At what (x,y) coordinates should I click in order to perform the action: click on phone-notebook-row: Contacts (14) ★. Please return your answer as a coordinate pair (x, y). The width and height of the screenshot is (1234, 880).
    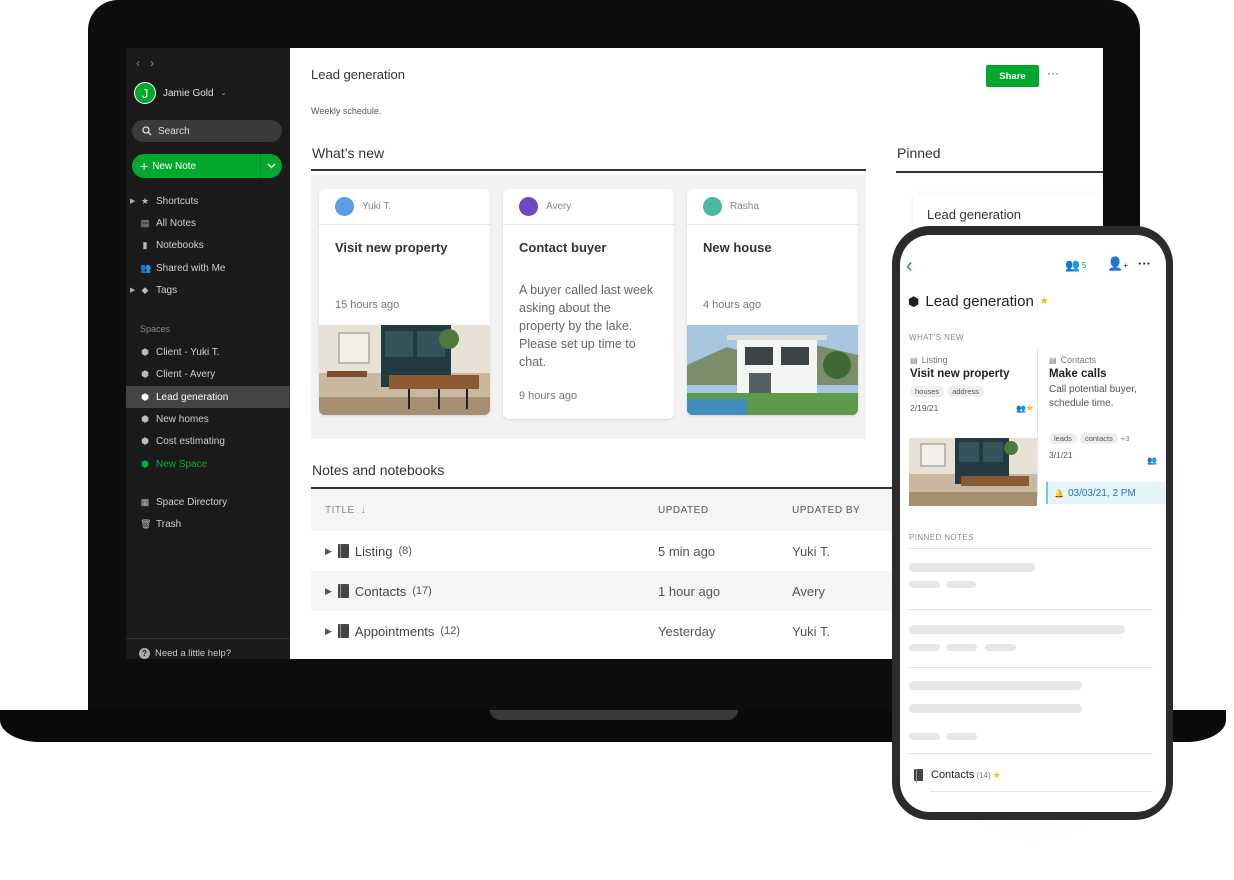
    Looking at the image, I should click on (957, 776).